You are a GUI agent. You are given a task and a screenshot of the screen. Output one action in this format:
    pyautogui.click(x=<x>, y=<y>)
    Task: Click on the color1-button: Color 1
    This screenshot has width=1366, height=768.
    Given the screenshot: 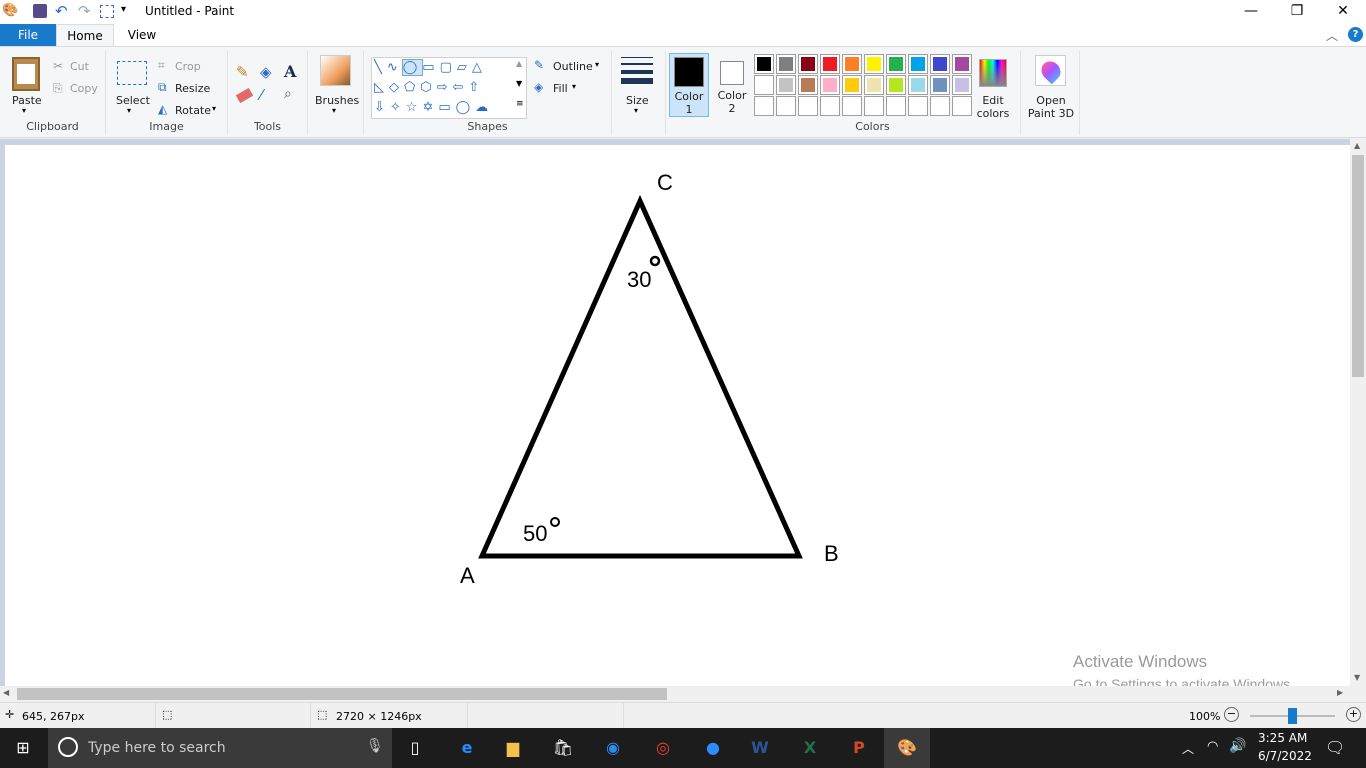 What is the action you would take?
    pyautogui.click(x=689, y=85)
    